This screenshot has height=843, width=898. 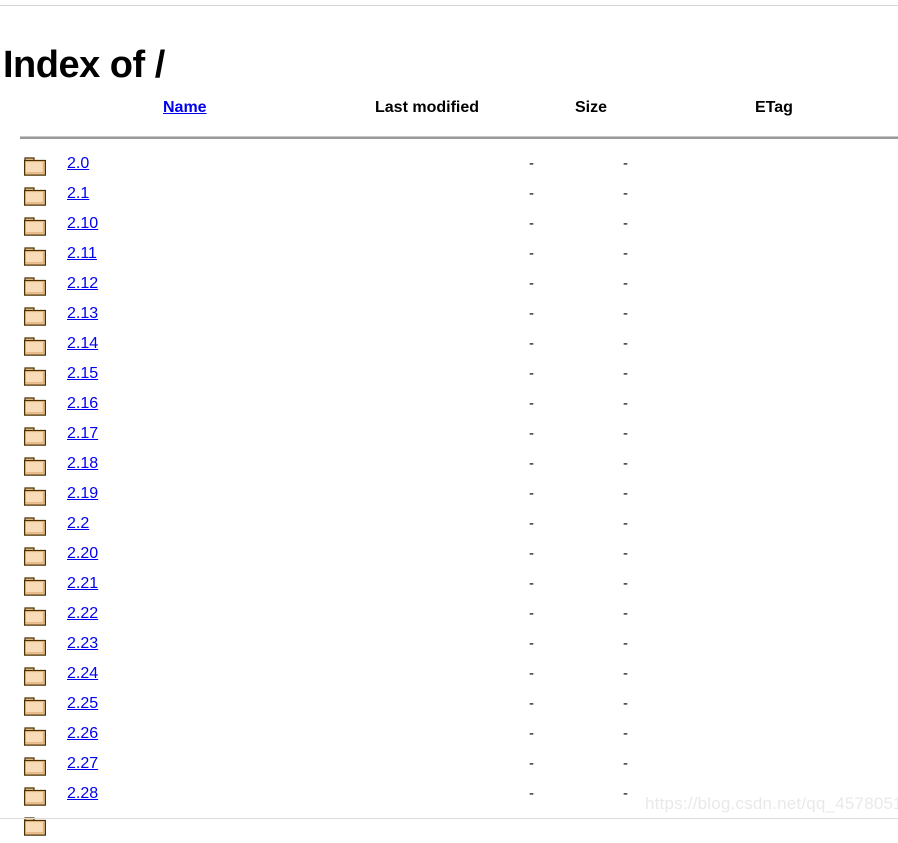 What do you see at coordinates (449, 378) in the screenshot?
I see `table-row: 2.15 - -` at bounding box center [449, 378].